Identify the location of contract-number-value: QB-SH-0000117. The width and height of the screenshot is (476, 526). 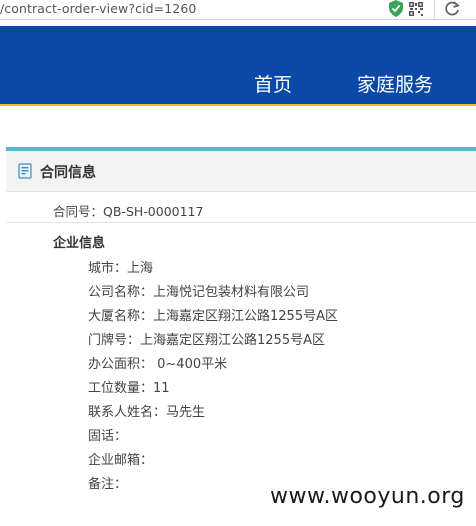
(153, 211).